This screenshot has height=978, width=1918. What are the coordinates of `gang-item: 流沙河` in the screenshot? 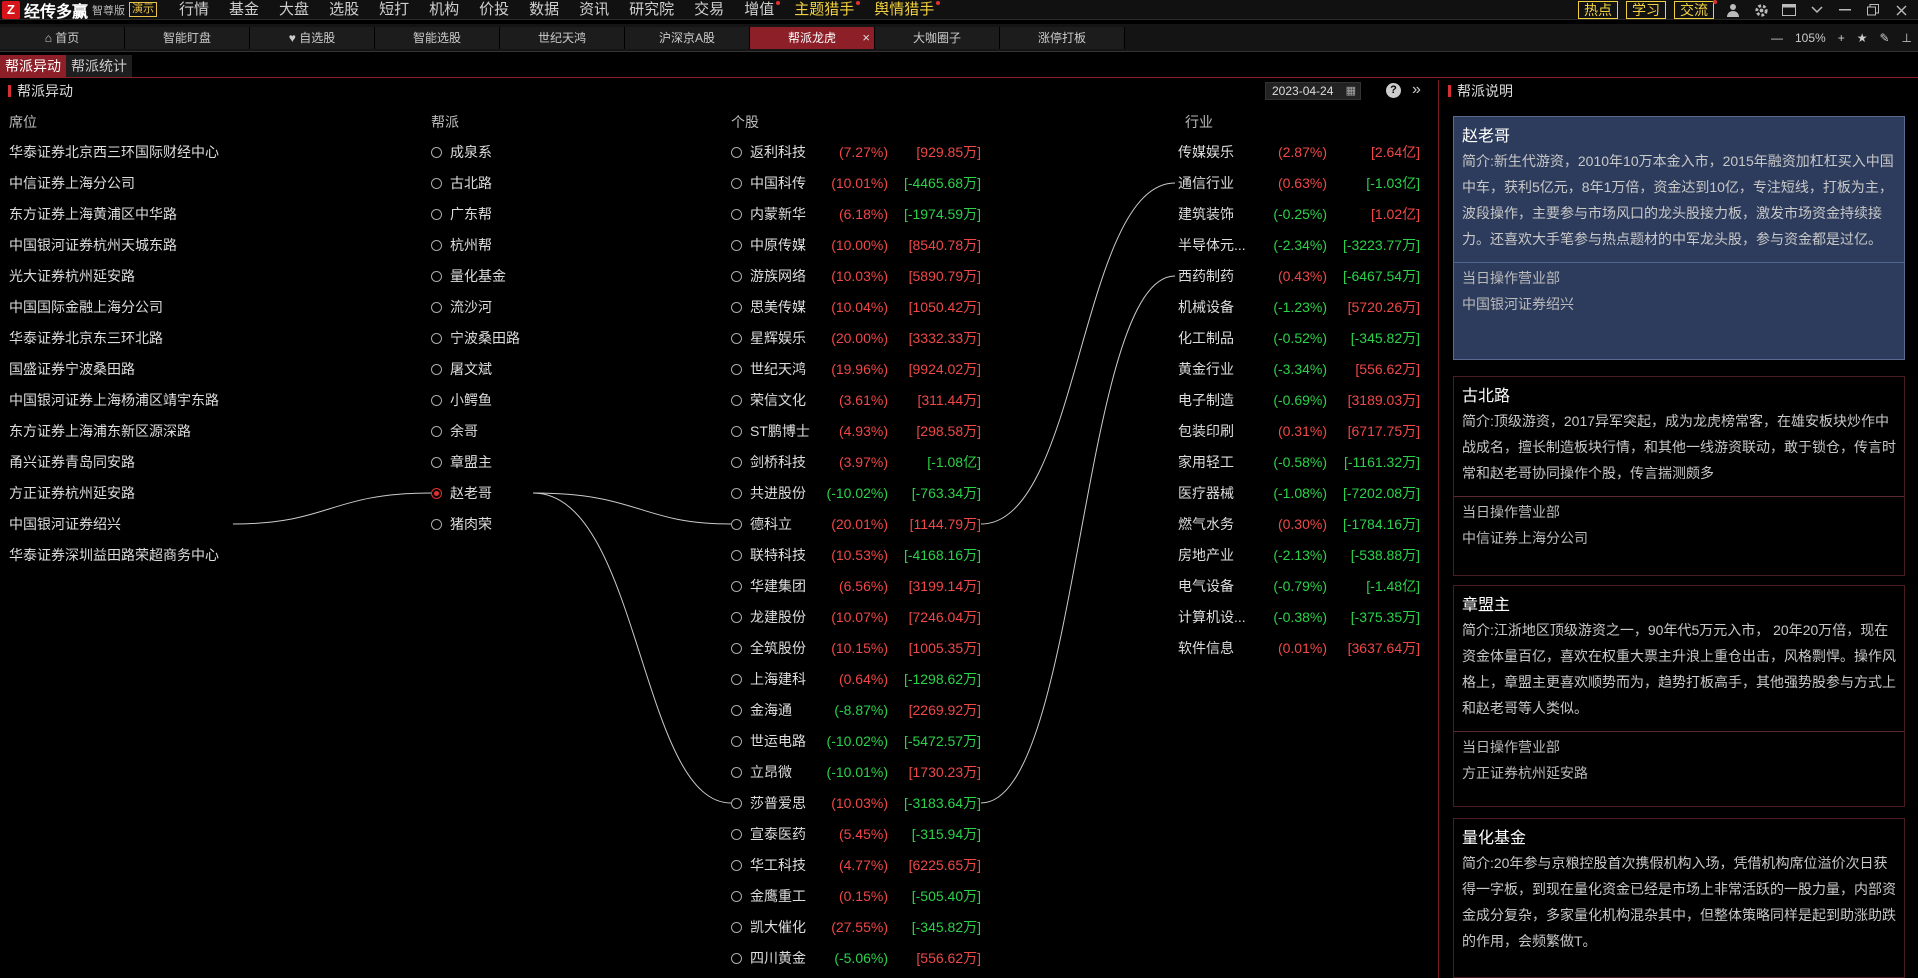 It's located at (461, 307).